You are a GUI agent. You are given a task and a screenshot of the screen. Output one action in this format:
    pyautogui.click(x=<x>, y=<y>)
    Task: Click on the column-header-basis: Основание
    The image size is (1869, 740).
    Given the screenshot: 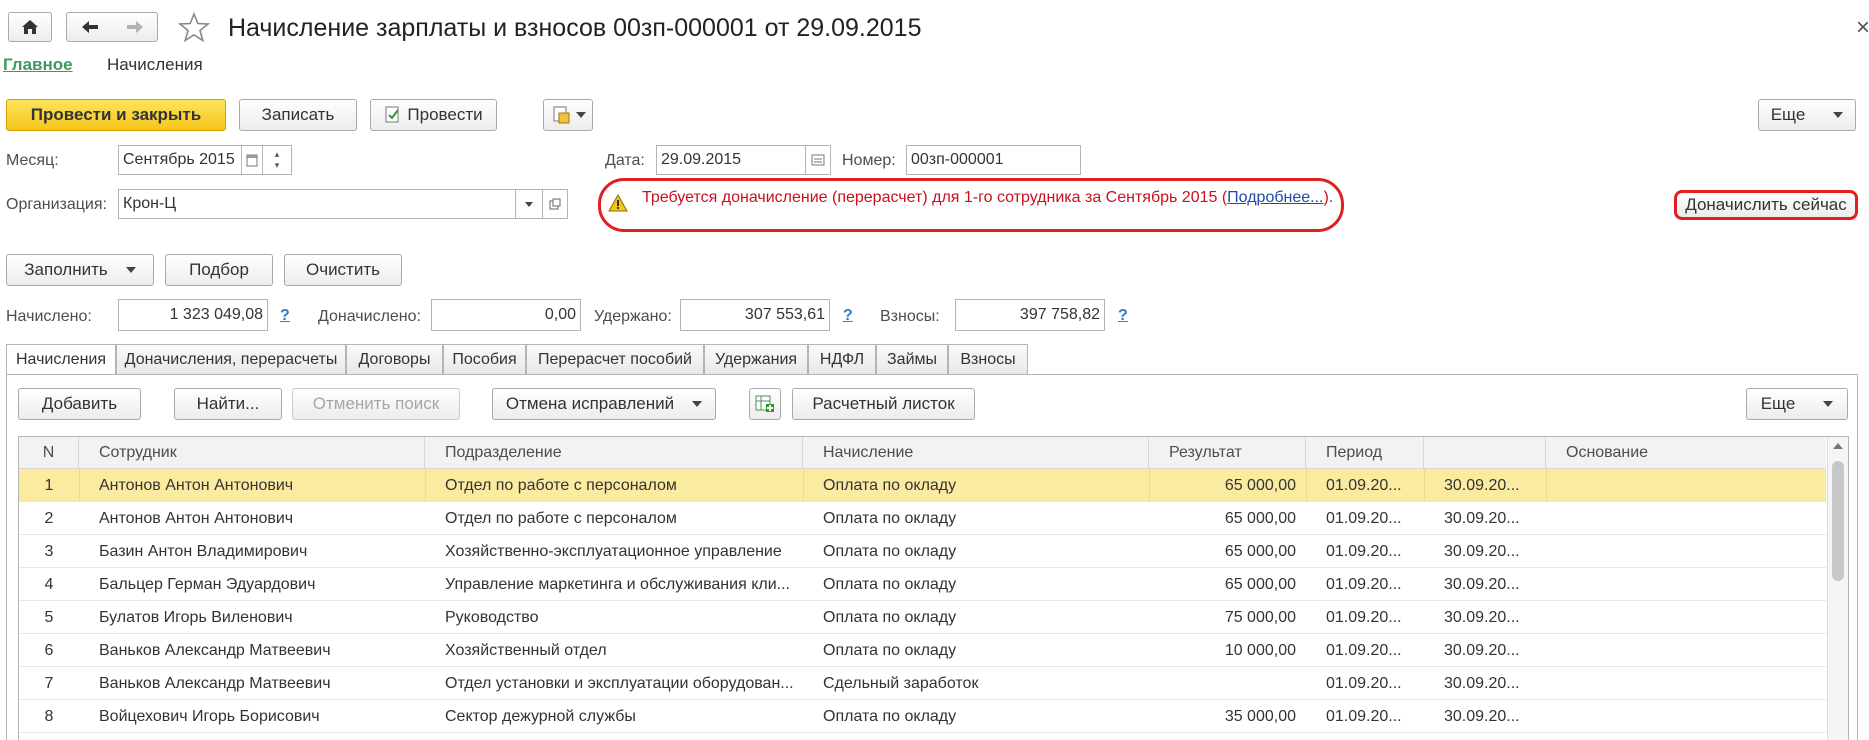 What is the action you would take?
    pyautogui.click(x=1686, y=453)
    